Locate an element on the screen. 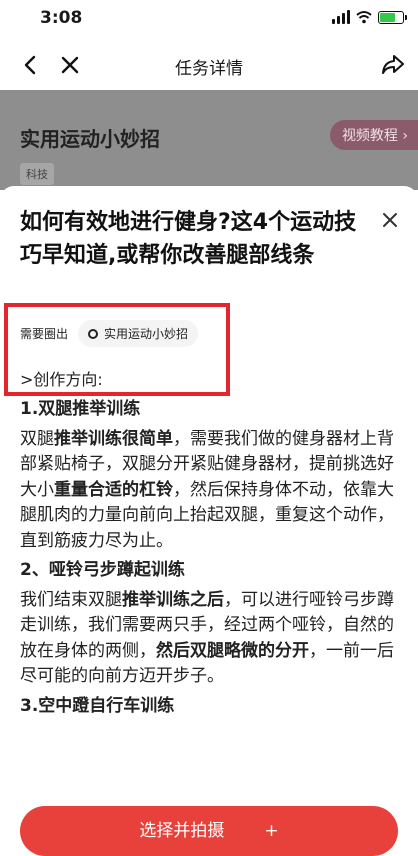 The width and height of the screenshot is (418, 856). share-icon is located at coordinates (393, 65).